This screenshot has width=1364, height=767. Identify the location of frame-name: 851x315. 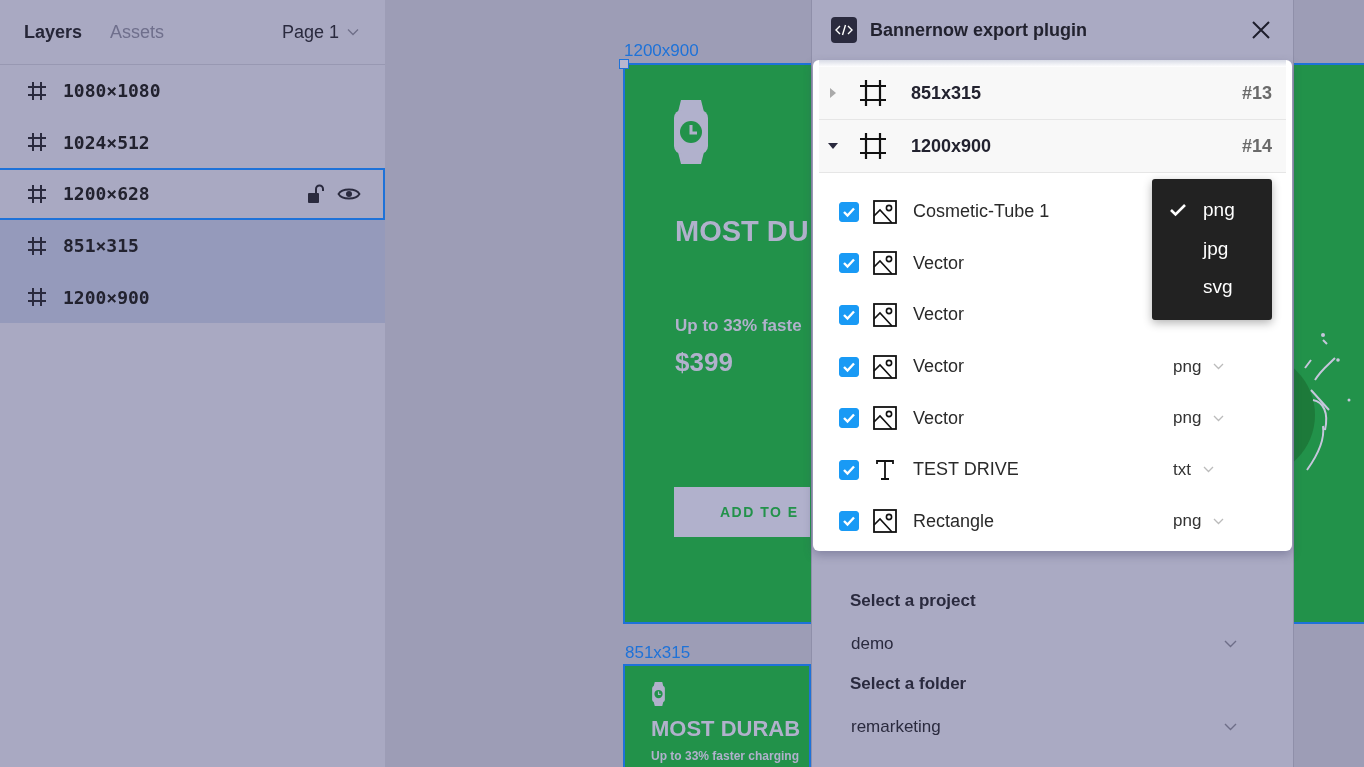
(946, 93).